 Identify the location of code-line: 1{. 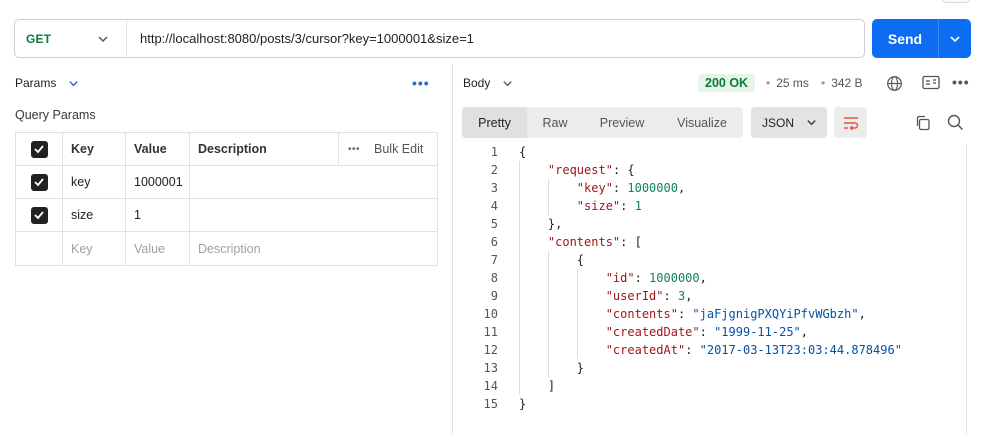
(508, 152).